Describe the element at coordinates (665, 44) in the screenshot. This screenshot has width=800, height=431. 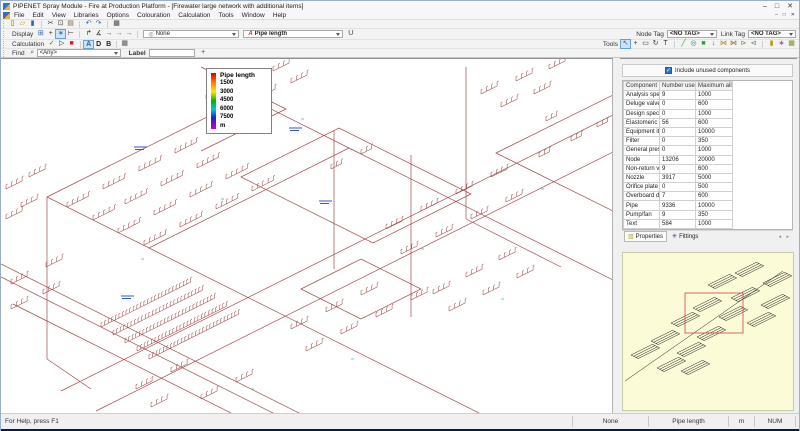
I see `text-tool: T` at that location.